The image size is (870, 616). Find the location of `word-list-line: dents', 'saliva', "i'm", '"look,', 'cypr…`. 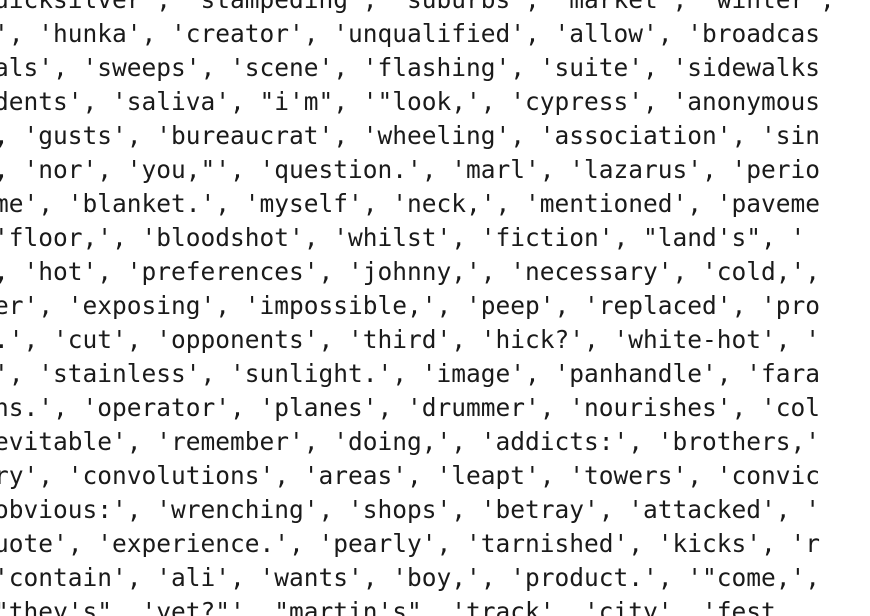

word-list-line: dents', 'saliva', "i'm", '"look,', 'cypr… is located at coordinates (410, 101).